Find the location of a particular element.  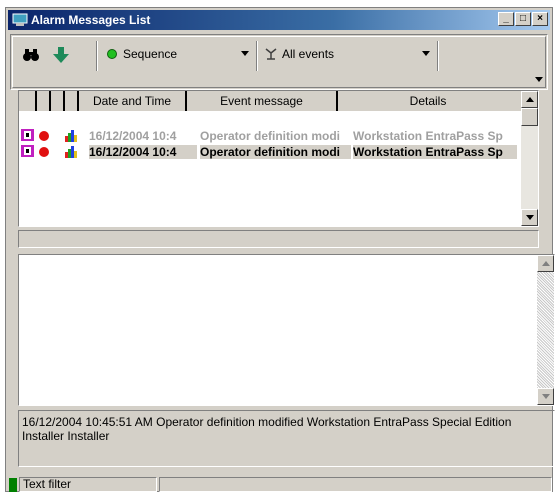

grid-header: Date and Time Event message Details is located at coordinates (270, 101).